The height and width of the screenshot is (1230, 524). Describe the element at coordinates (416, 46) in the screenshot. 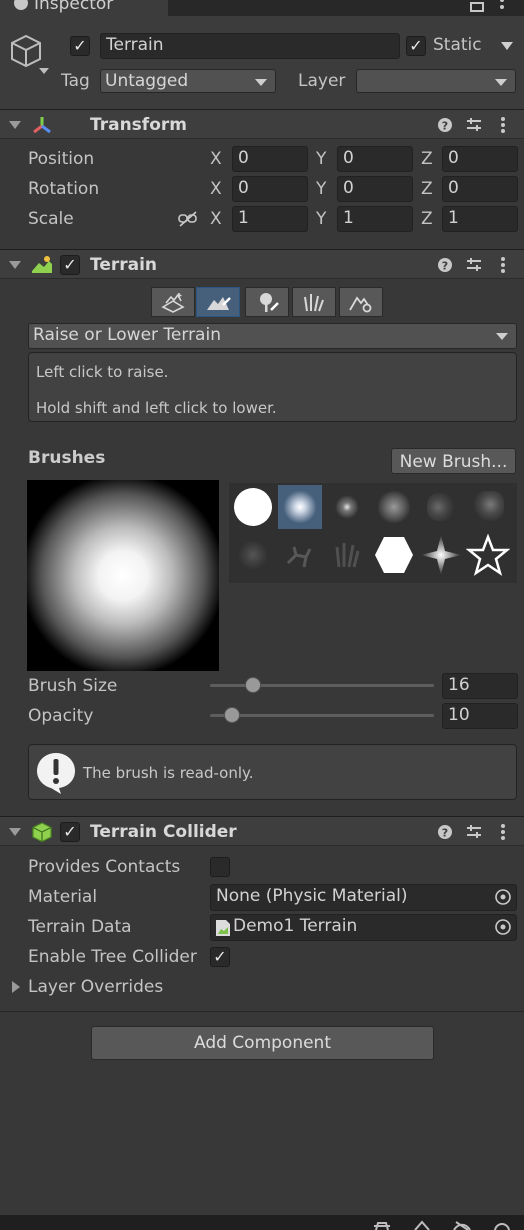

I see `static-checkbox: ✓` at that location.